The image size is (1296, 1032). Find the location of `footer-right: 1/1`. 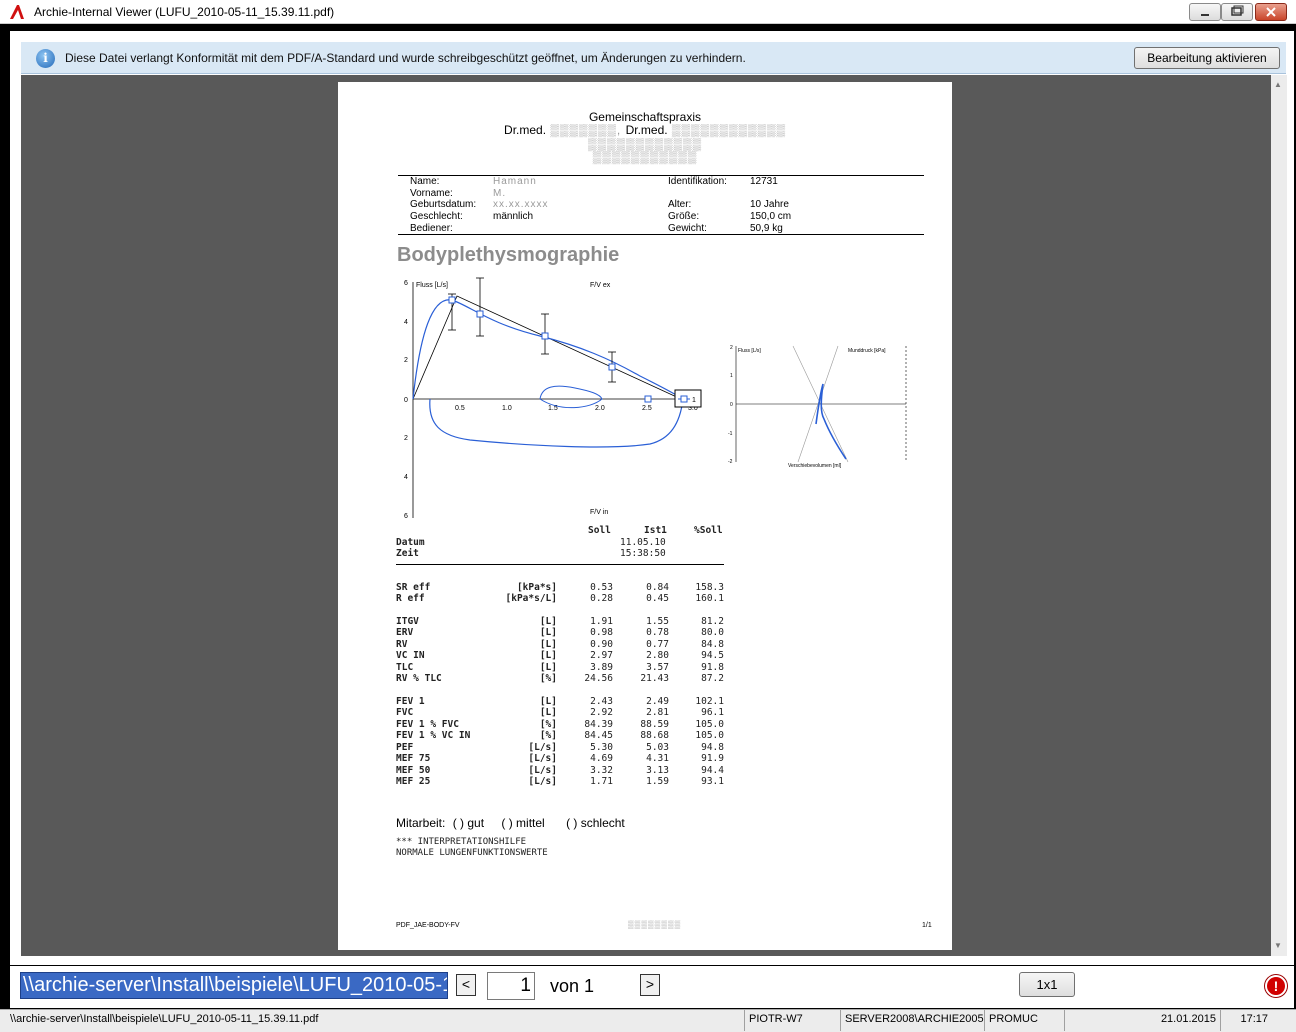

footer-right: 1/1 is located at coordinates (927, 925).